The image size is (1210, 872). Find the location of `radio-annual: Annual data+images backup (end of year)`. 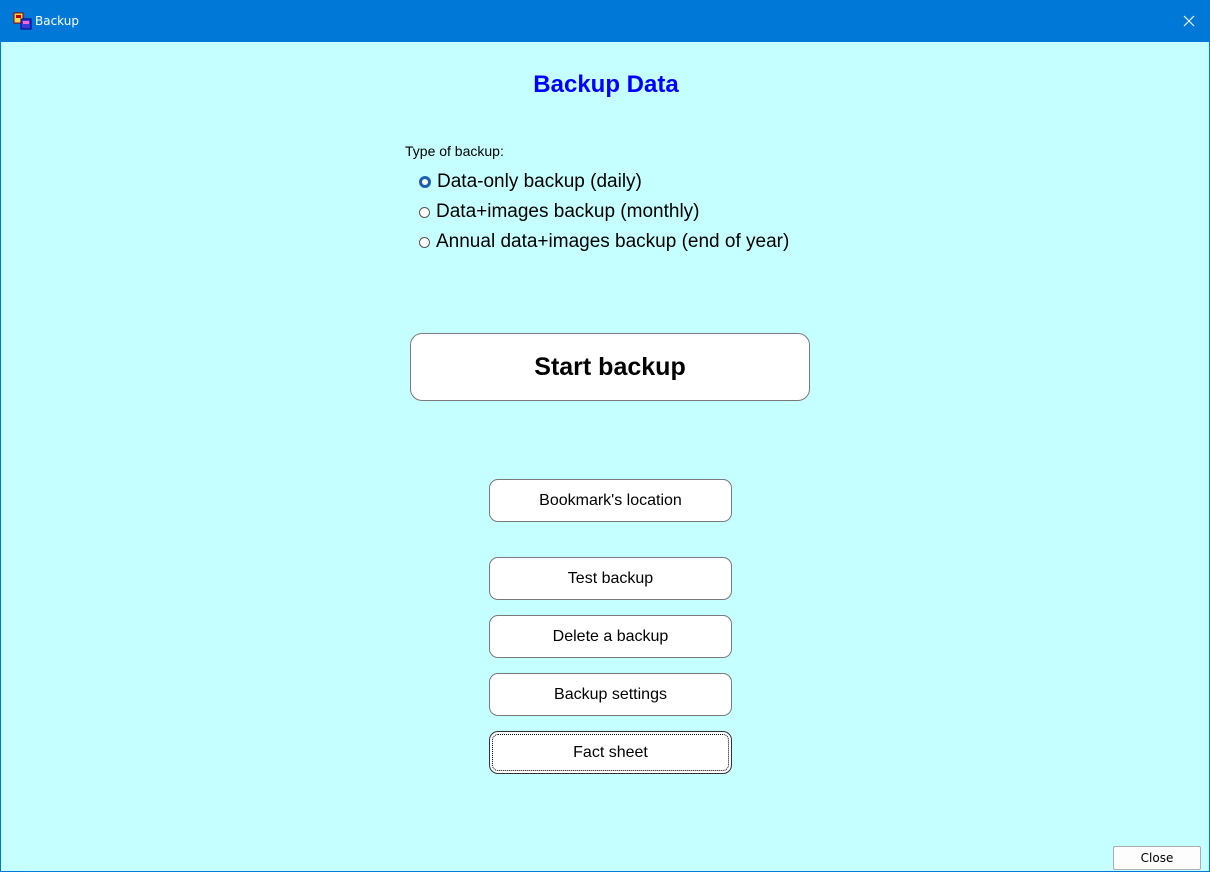

radio-annual: Annual data+images backup (end of year) is located at coordinates (604, 242).